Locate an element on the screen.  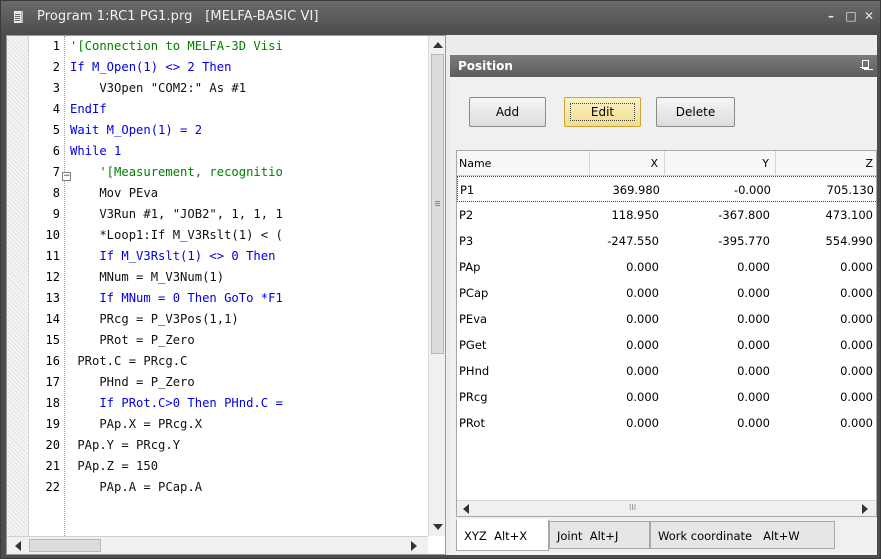
table-row: PRcg 0.000 0.000 0.000 is located at coordinates (666, 397).